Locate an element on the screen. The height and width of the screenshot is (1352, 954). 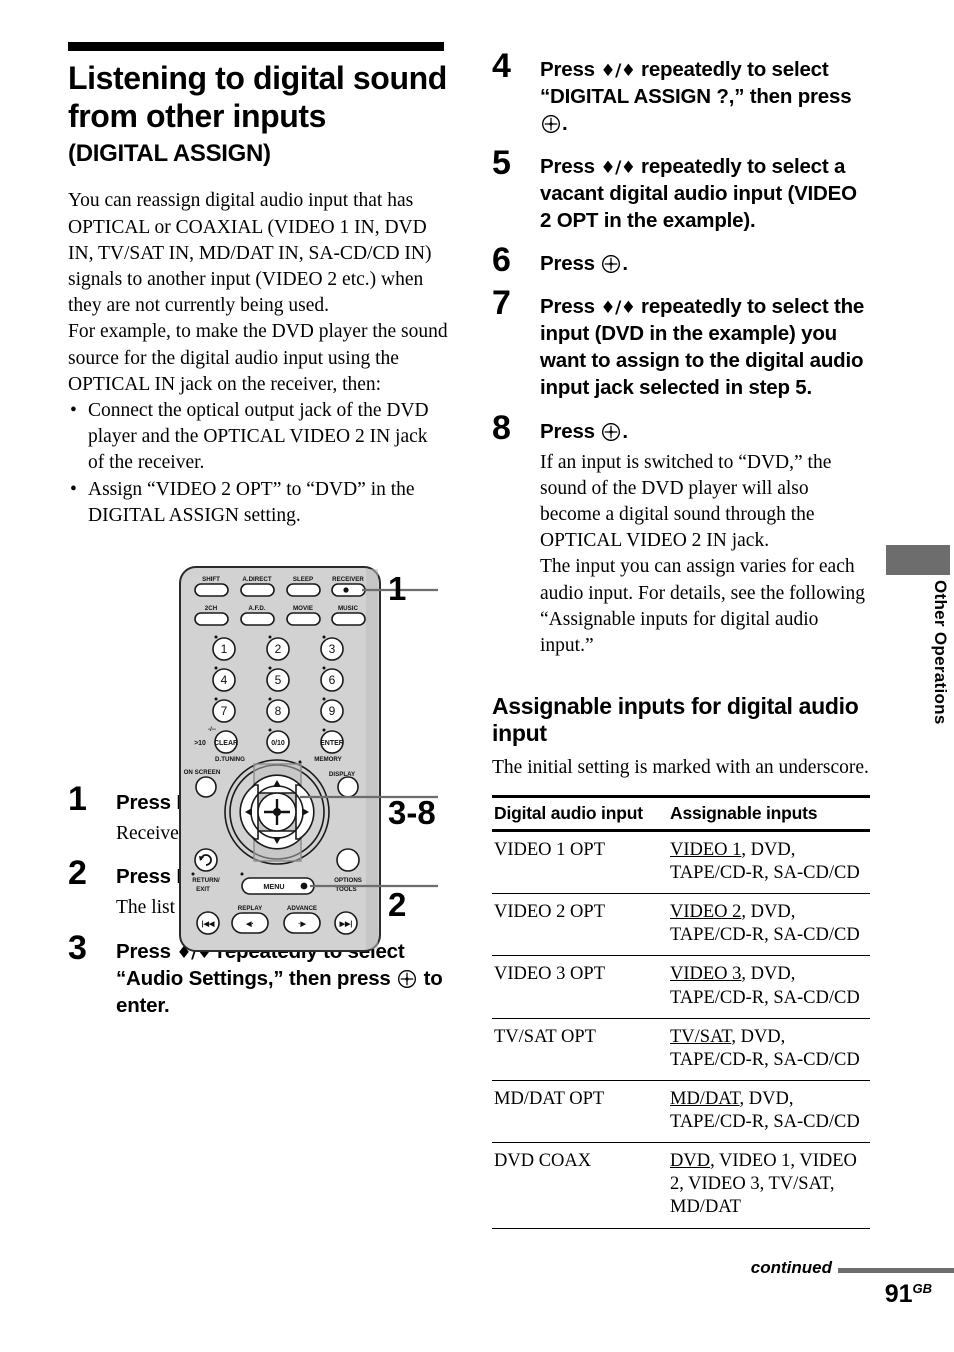
button-return-exit is located at coordinates (206, 860).